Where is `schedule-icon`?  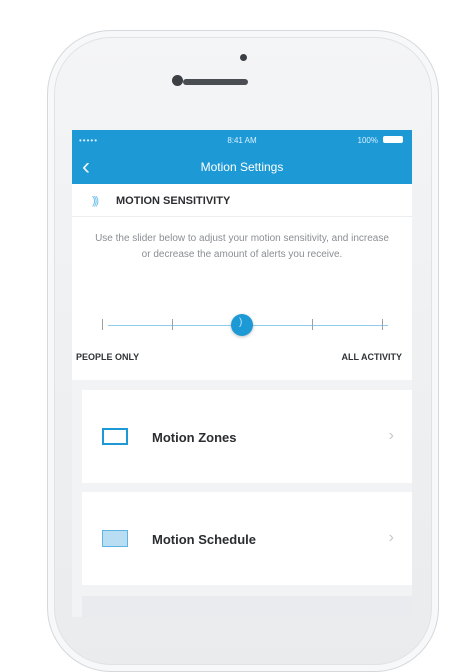 schedule-icon is located at coordinates (115, 538).